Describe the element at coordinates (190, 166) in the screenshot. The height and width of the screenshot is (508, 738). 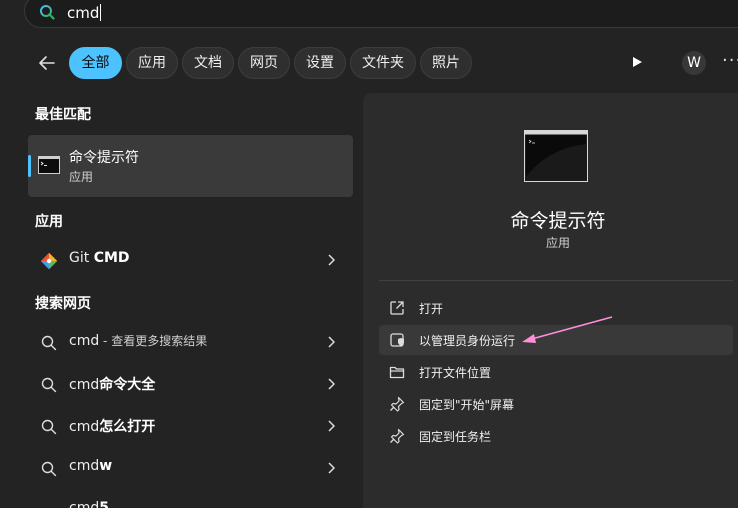
I see `best-match-item: 命令提示符 应用` at that location.